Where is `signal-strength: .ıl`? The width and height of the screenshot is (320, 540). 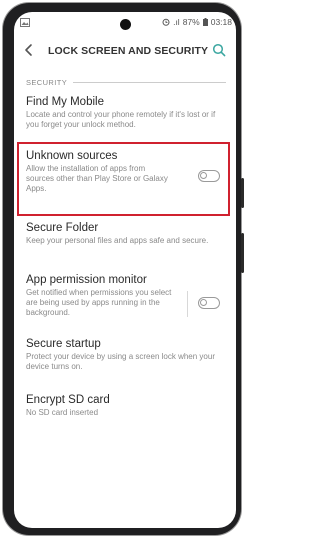 signal-strength: .ıl is located at coordinates (176, 22).